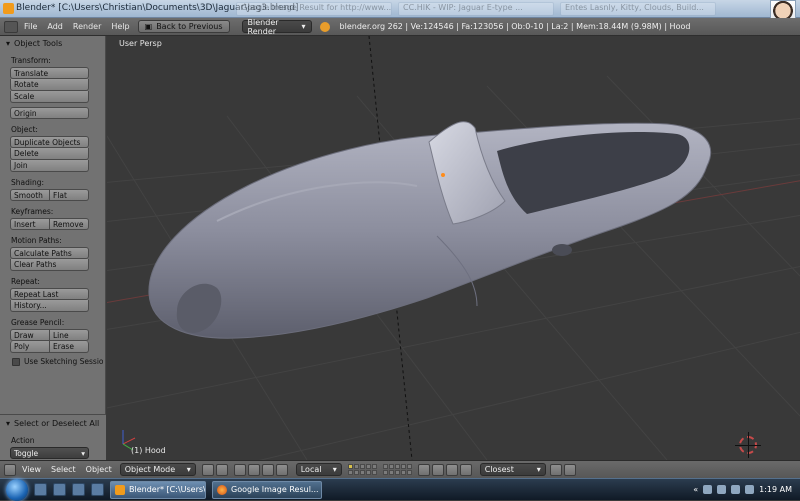  I want to click on viewport-shading-icon, so click(207, 469).